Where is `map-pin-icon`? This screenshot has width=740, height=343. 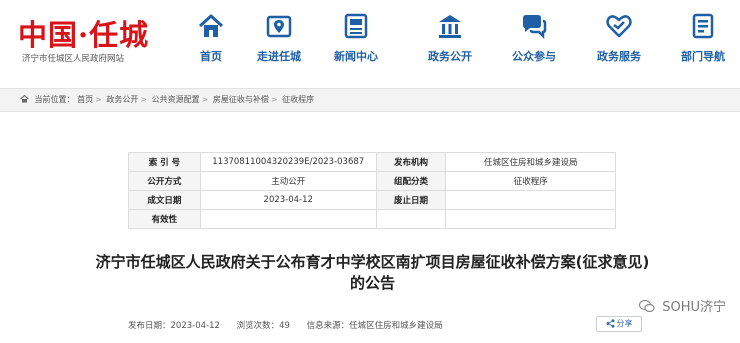
map-pin-icon is located at coordinates (279, 26).